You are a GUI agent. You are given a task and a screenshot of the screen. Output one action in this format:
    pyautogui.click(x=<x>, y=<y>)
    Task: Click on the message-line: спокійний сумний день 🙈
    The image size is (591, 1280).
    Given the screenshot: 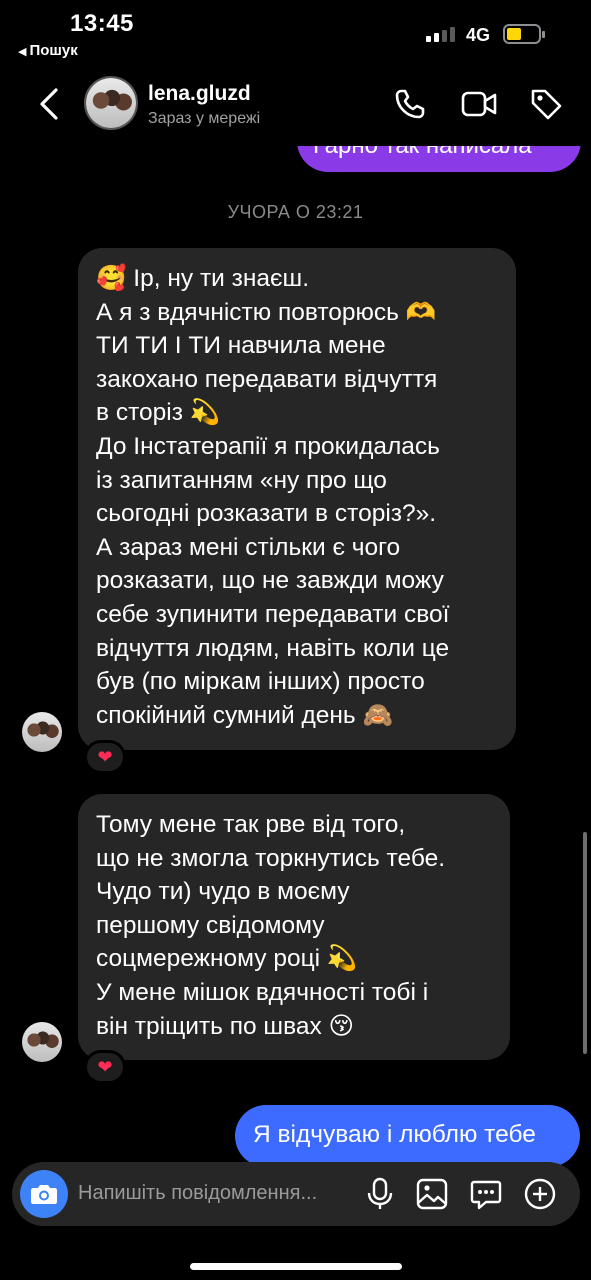 What is the action you would take?
    pyautogui.click(x=245, y=715)
    